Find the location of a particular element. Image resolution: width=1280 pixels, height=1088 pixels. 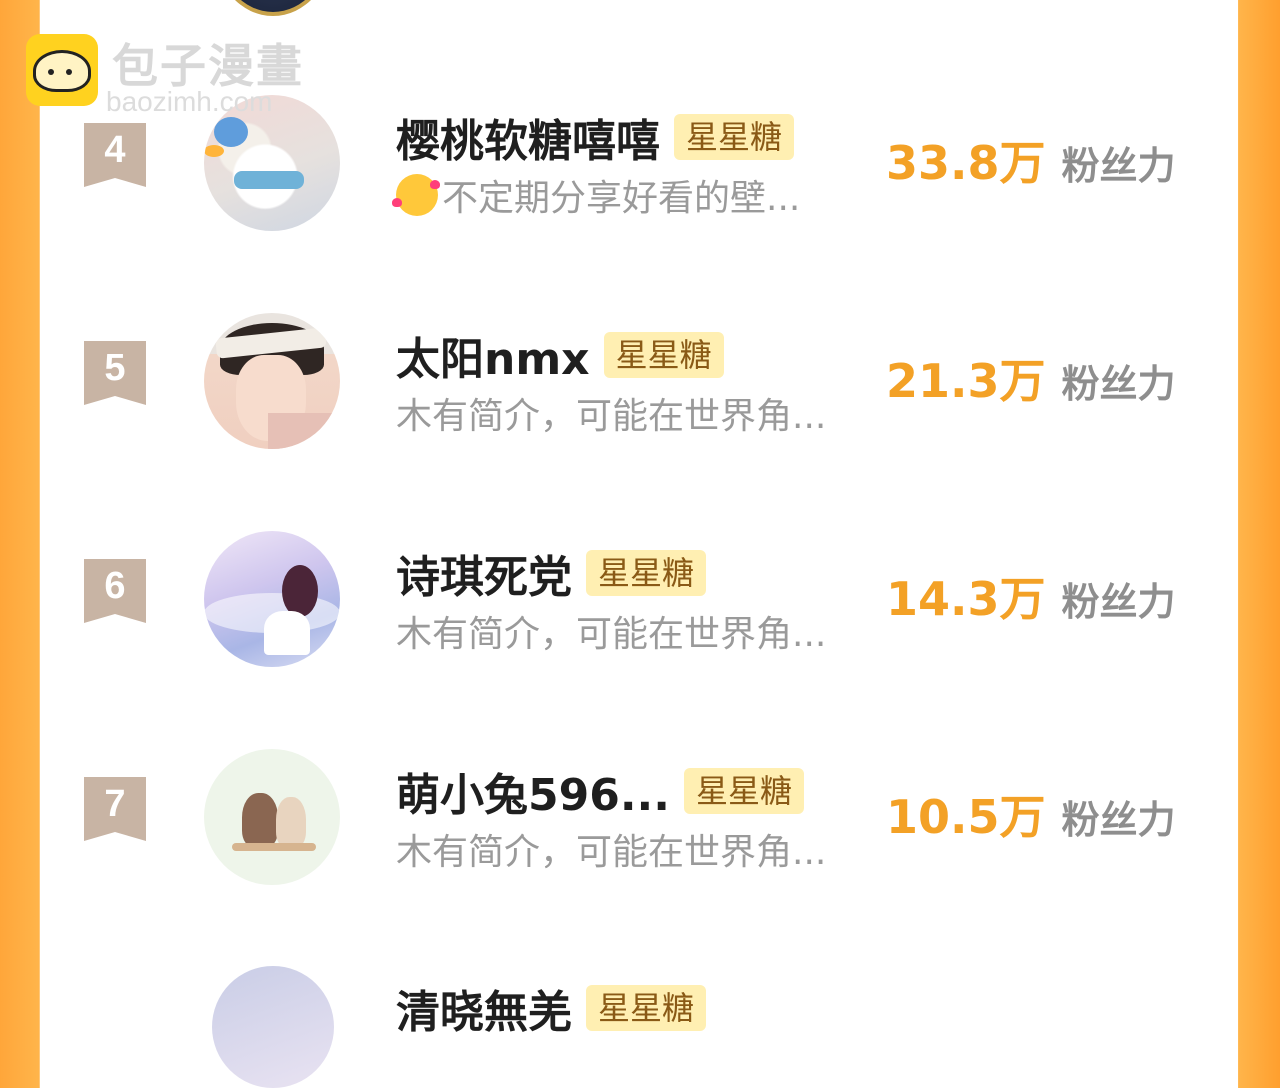

username: 清晓無羌 星星糖 is located at coordinates (551, 1008).